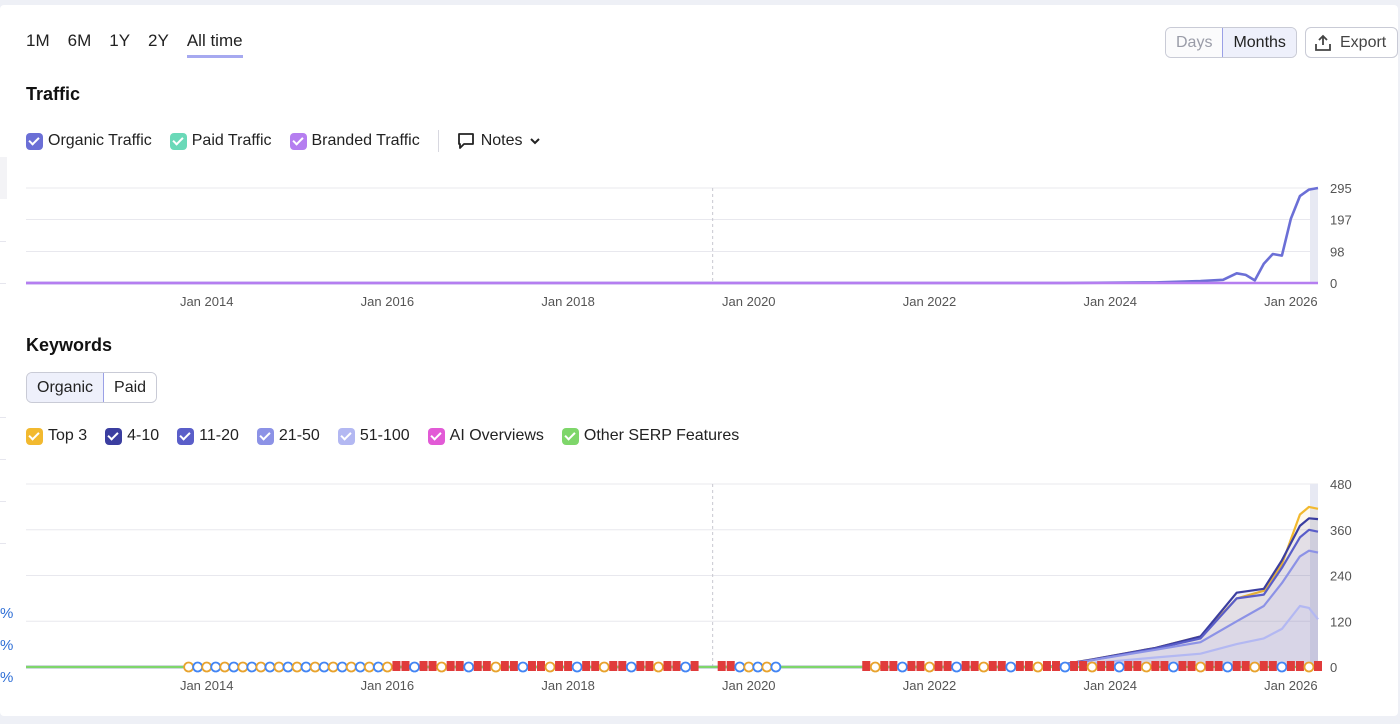  What do you see at coordinates (1333, 667) in the screenshot?
I see `y-tick-label: 0` at bounding box center [1333, 667].